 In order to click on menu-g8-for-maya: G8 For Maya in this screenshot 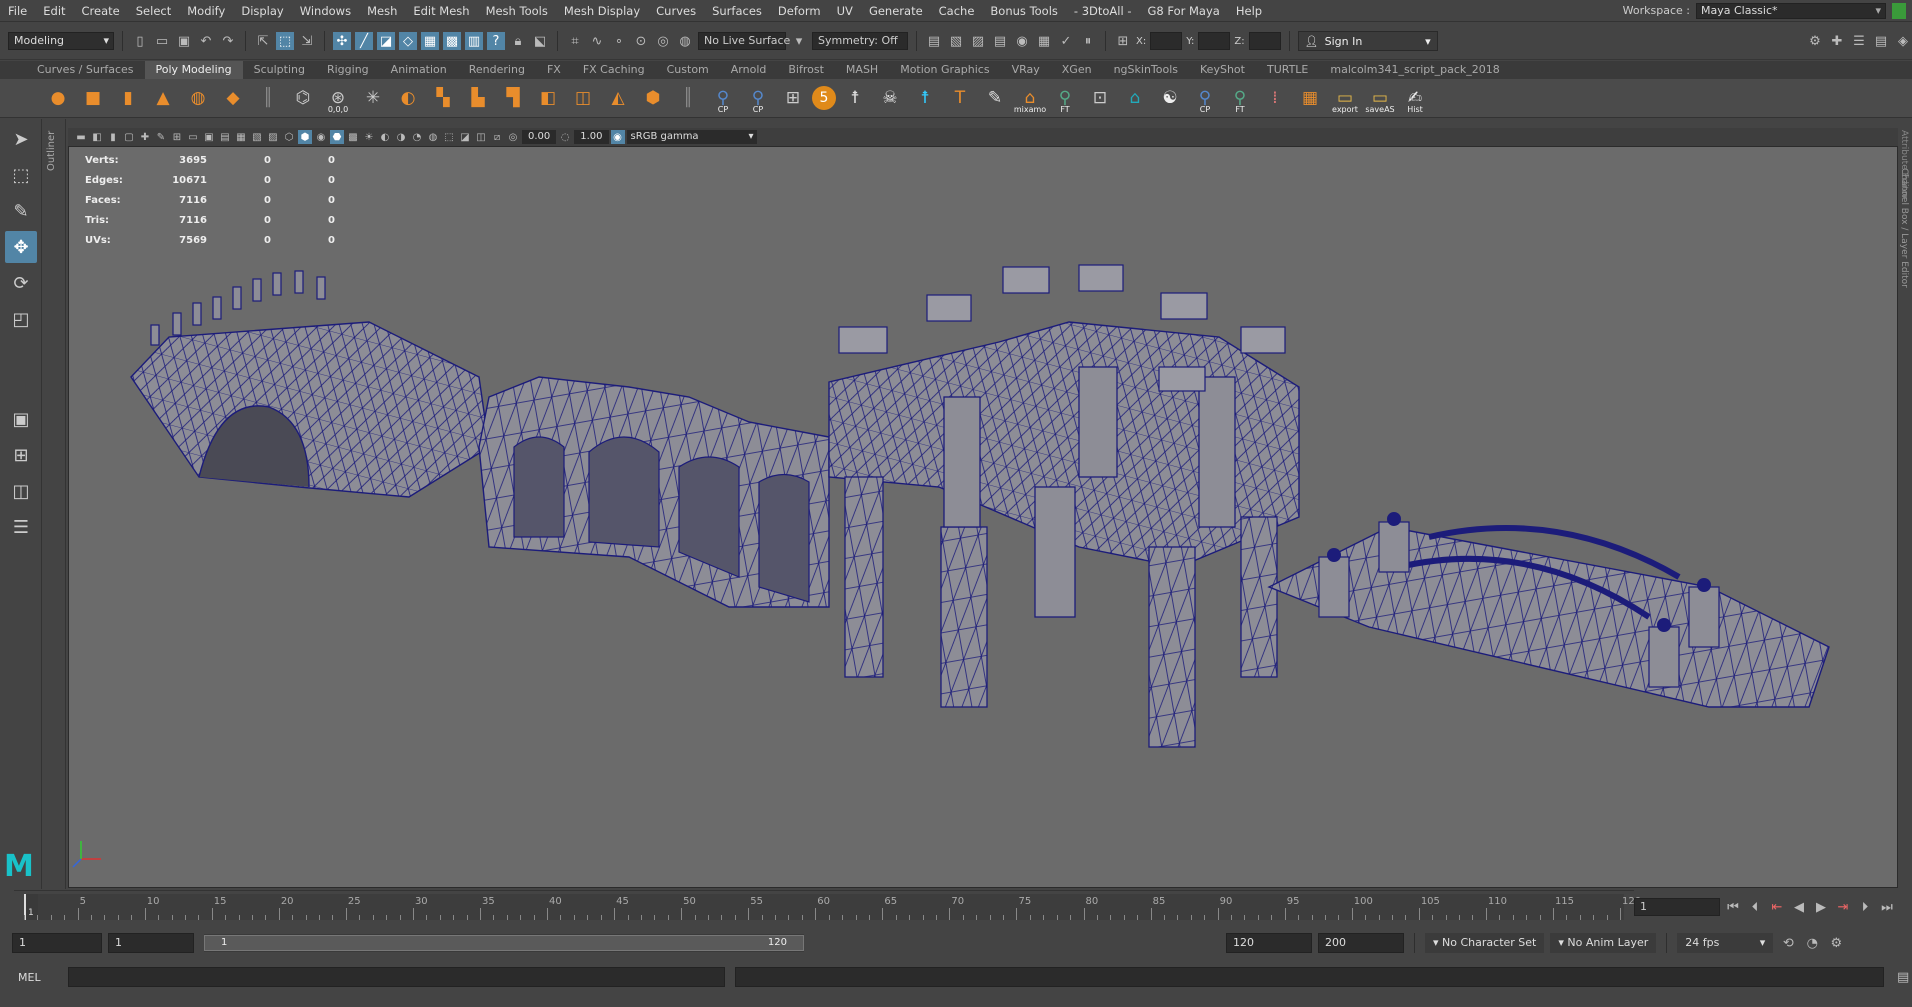, I will do `click(1184, 11)`.